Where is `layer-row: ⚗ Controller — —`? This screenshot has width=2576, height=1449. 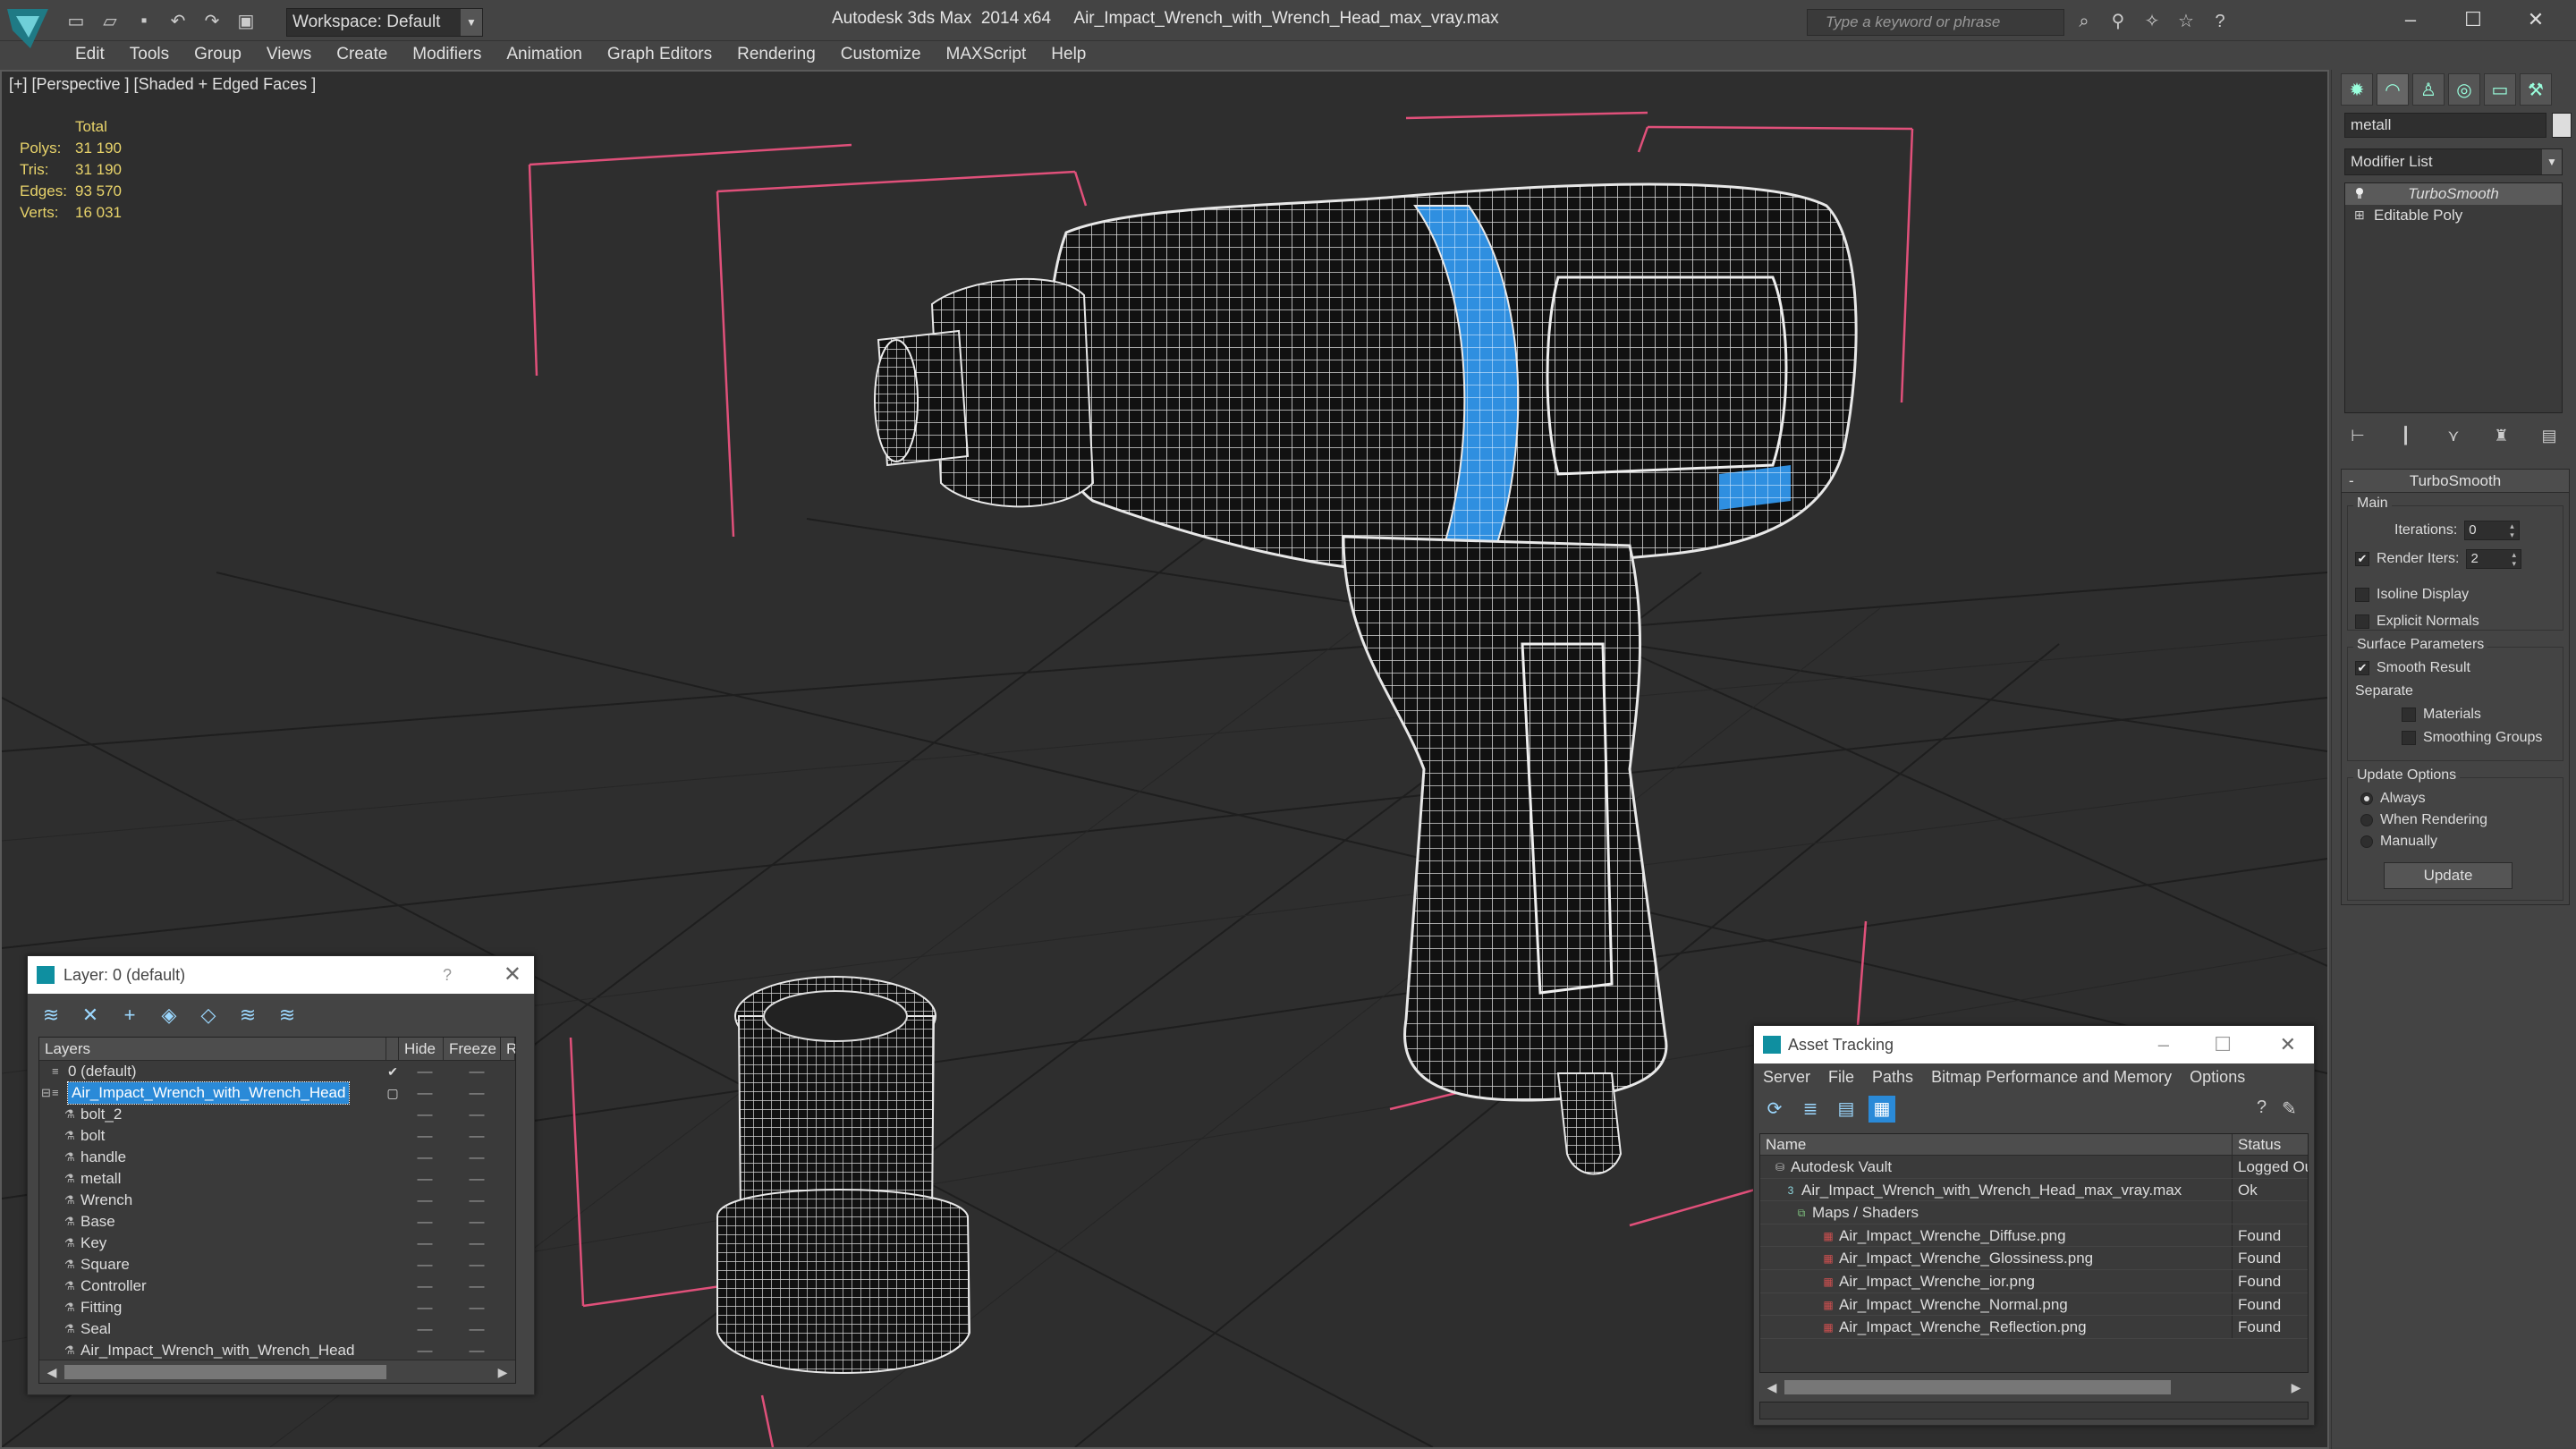 layer-row: ⚗ Controller — — is located at coordinates (277, 1286).